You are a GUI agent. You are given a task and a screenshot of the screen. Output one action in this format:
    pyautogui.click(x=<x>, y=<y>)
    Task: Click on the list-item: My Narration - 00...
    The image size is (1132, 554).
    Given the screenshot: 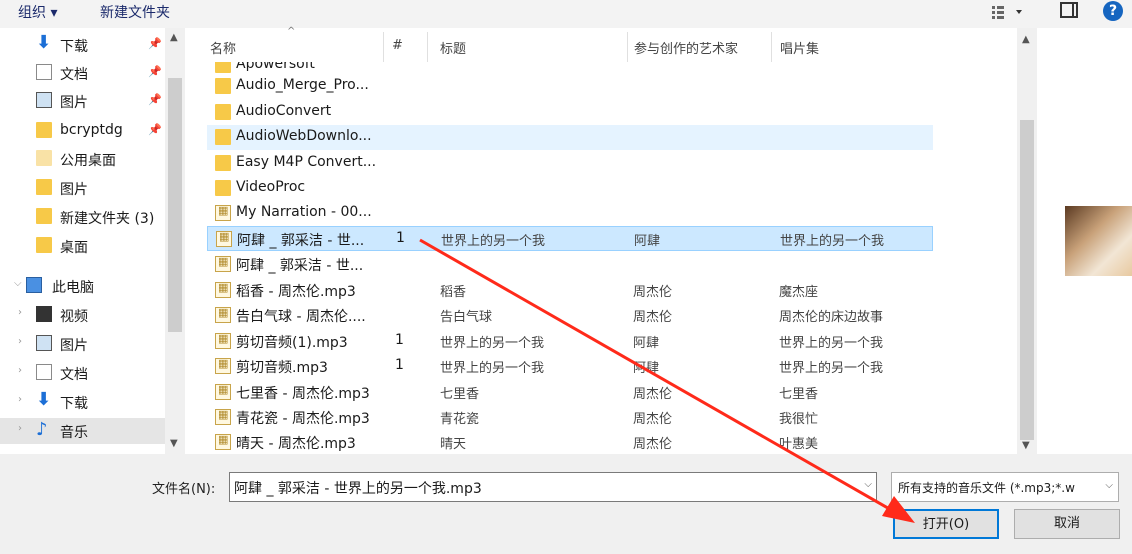 What is the action you would take?
    pyautogui.click(x=570, y=213)
    